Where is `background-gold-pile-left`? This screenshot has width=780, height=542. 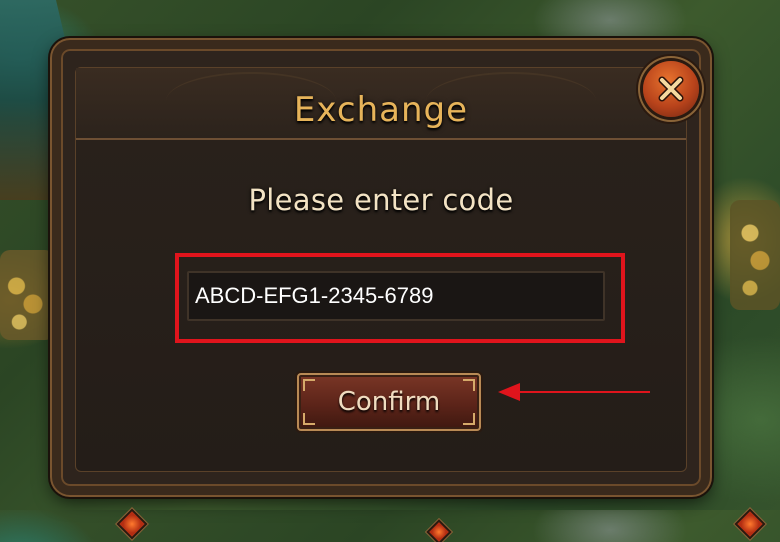 background-gold-pile-left is located at coordinates (27, 295).